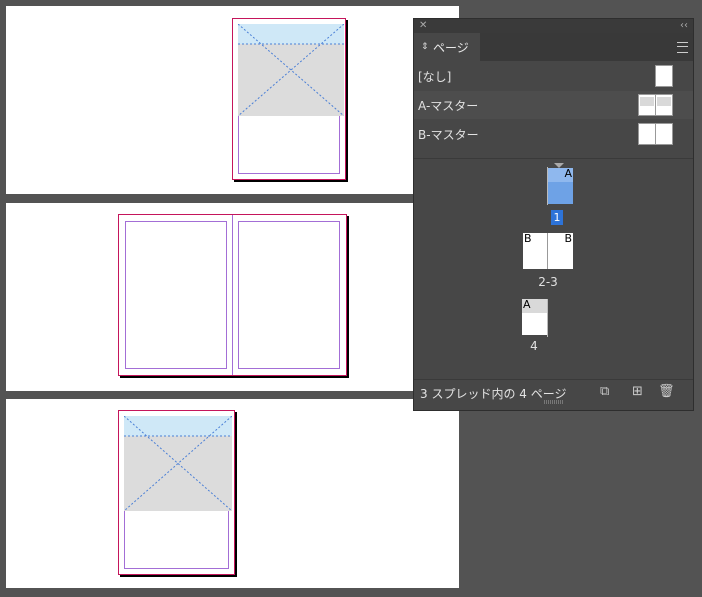 This screenshot has width=702, height=597. I want to click on close-icon: ✕, so click(423, 26).